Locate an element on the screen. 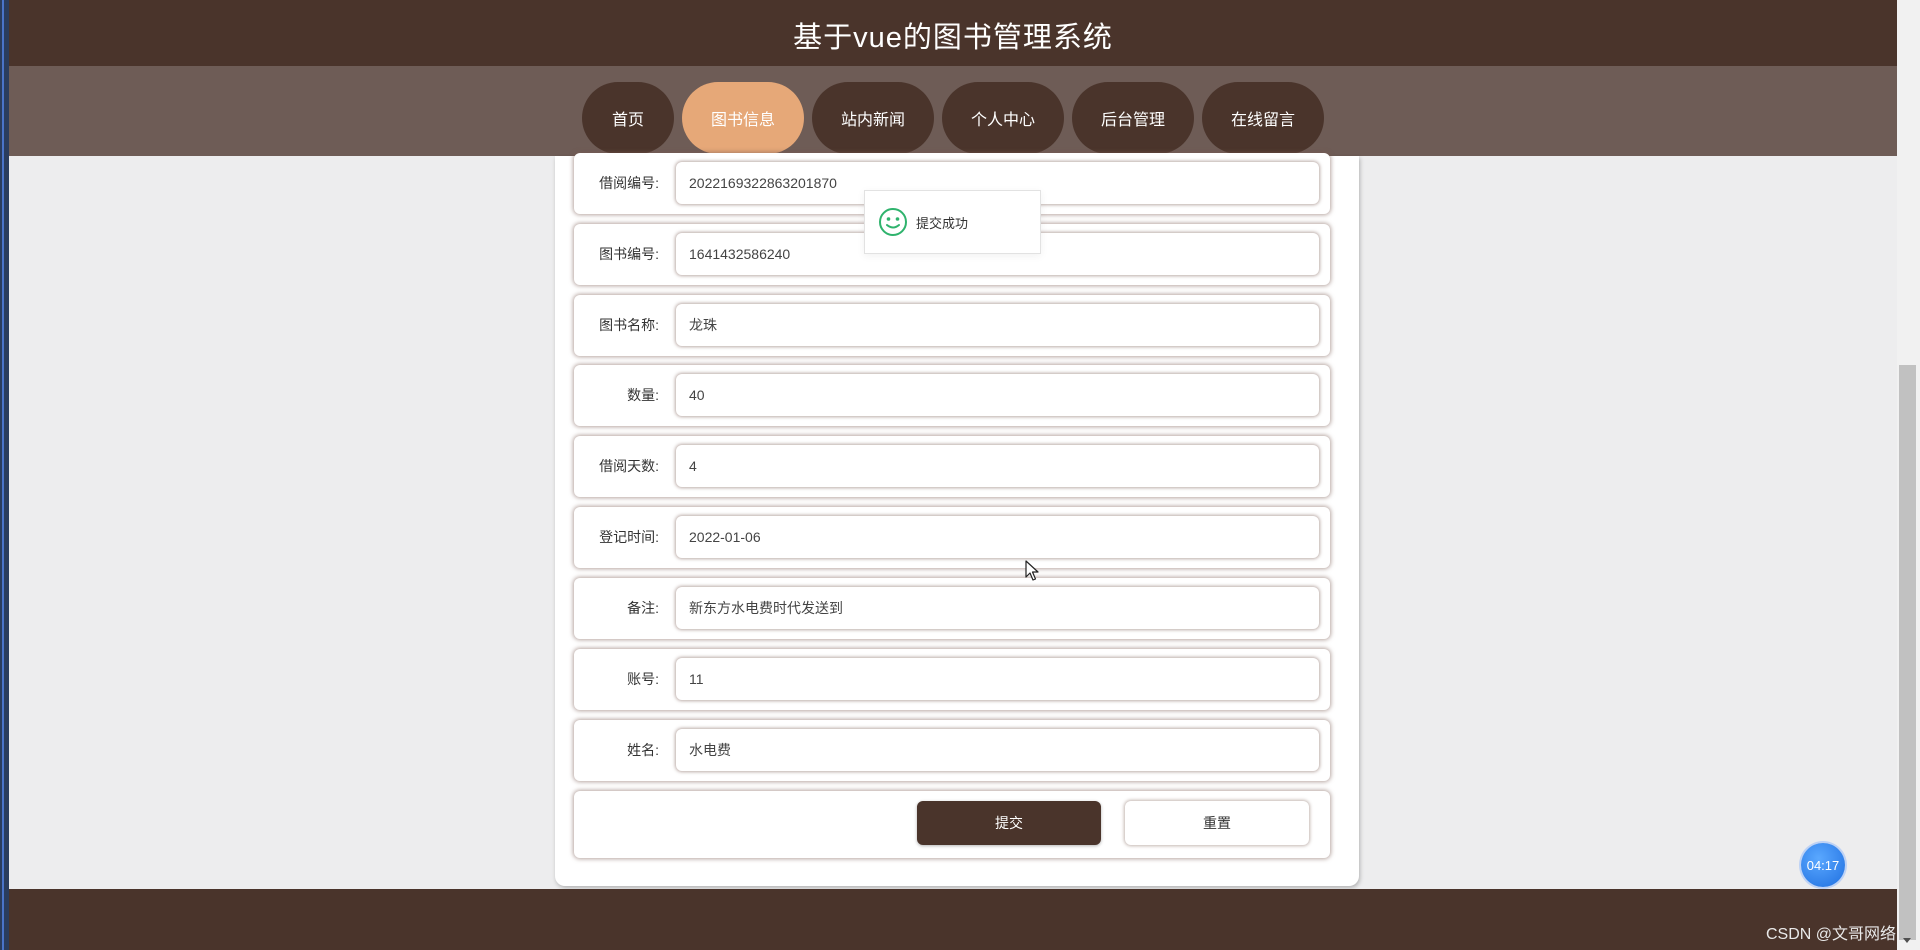 The height and width of the screenshot is (950, 1920). main-nav: 首页 图书信息 站内新闻 个人中心 后台管理 在线留言 is located at coordinates (953, 111).